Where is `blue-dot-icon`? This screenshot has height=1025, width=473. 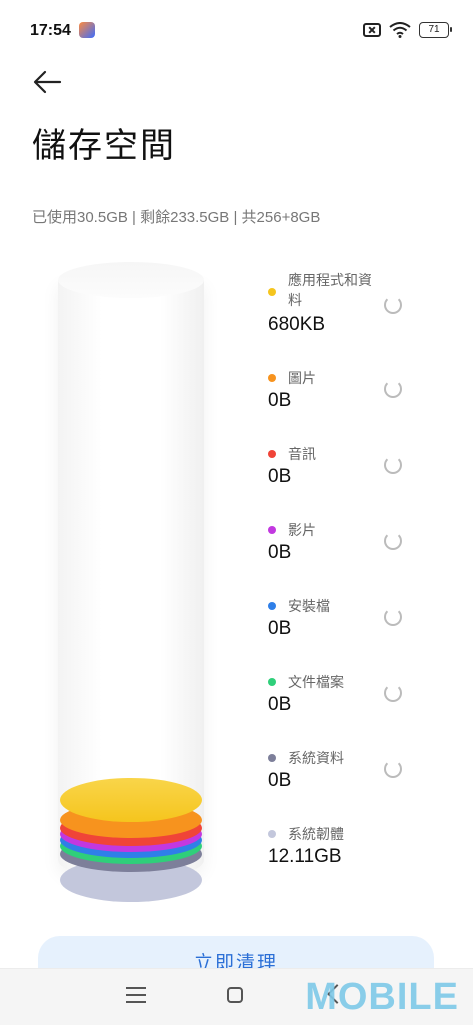 blue-dot-icon is located at coordinates (272, 606).